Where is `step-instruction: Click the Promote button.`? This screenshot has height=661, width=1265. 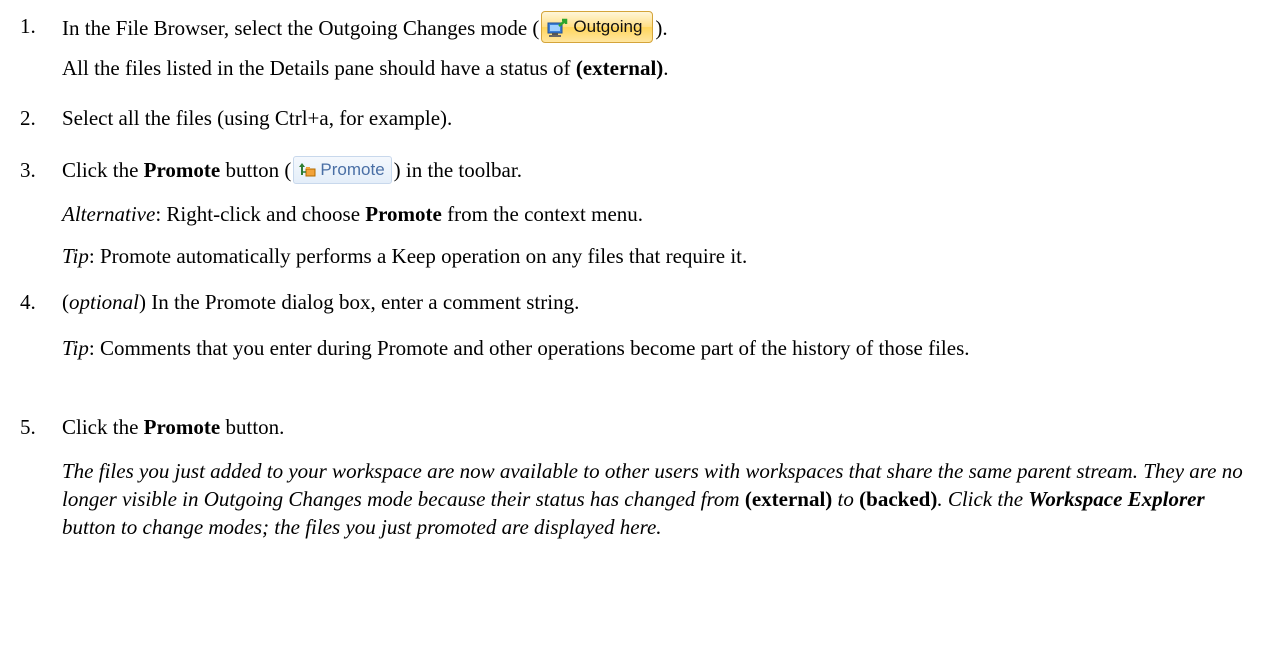 step-instruction: Click the Promote button. is located at coordinates (173, 427).